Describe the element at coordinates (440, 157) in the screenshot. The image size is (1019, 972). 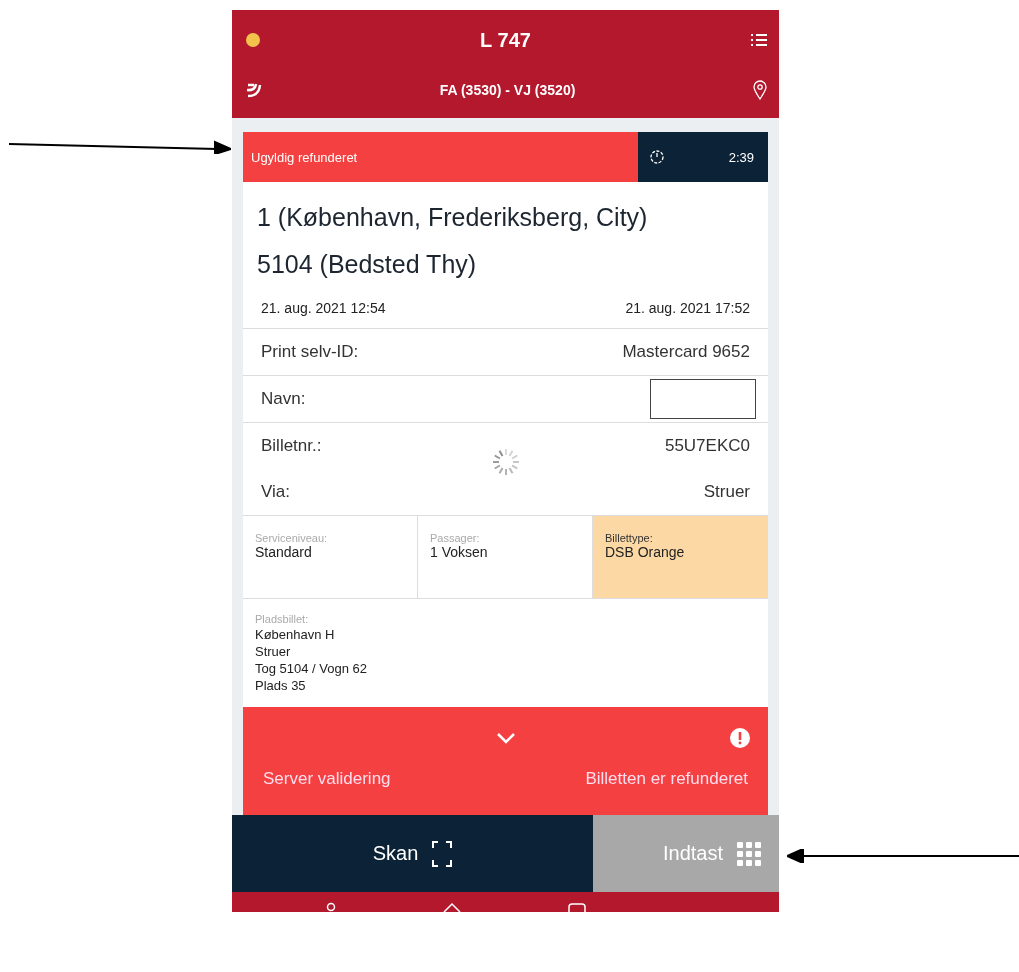
I see `status-label: Ugyldig refunderet` at that location.